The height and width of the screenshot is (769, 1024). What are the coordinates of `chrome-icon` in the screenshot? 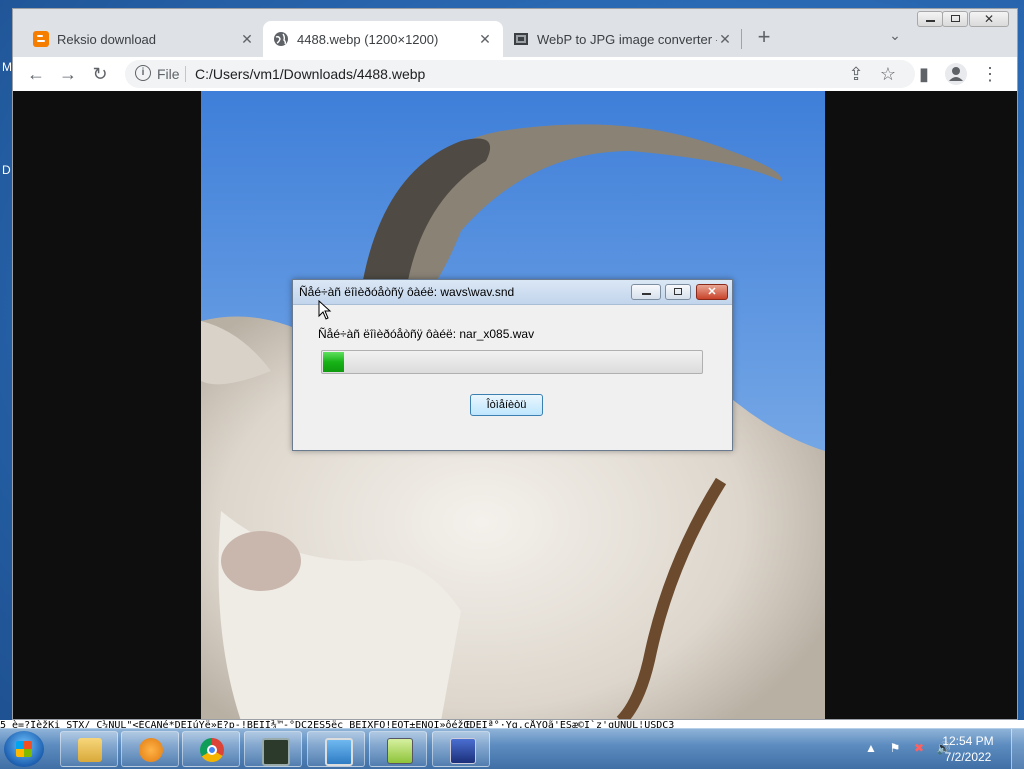 It's located at (212, 750).